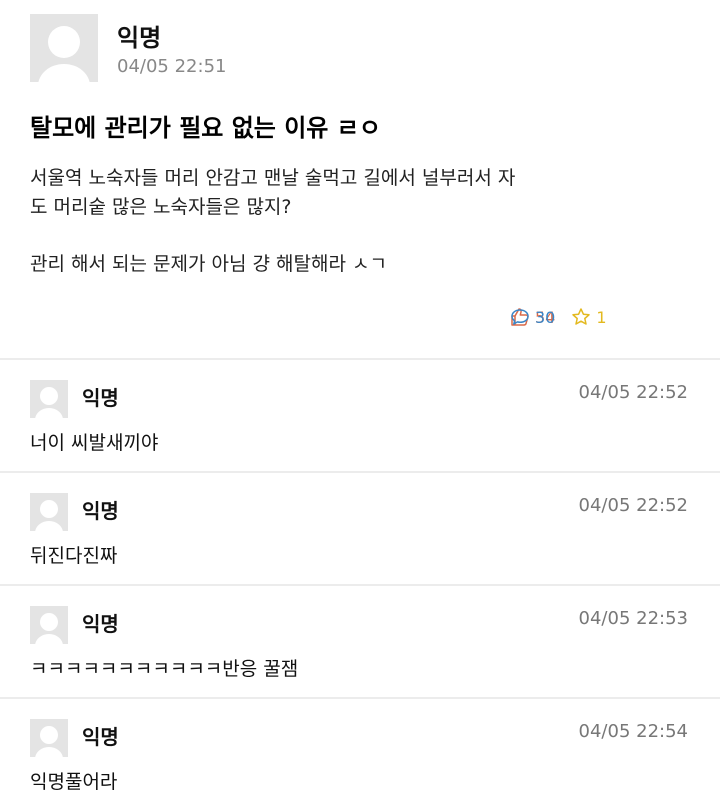 The height and width of the screenshot is (802, 720). Describe the element at coordinates (520, 317) in the screenshot. I see `speech-bubble-icon` at that location.